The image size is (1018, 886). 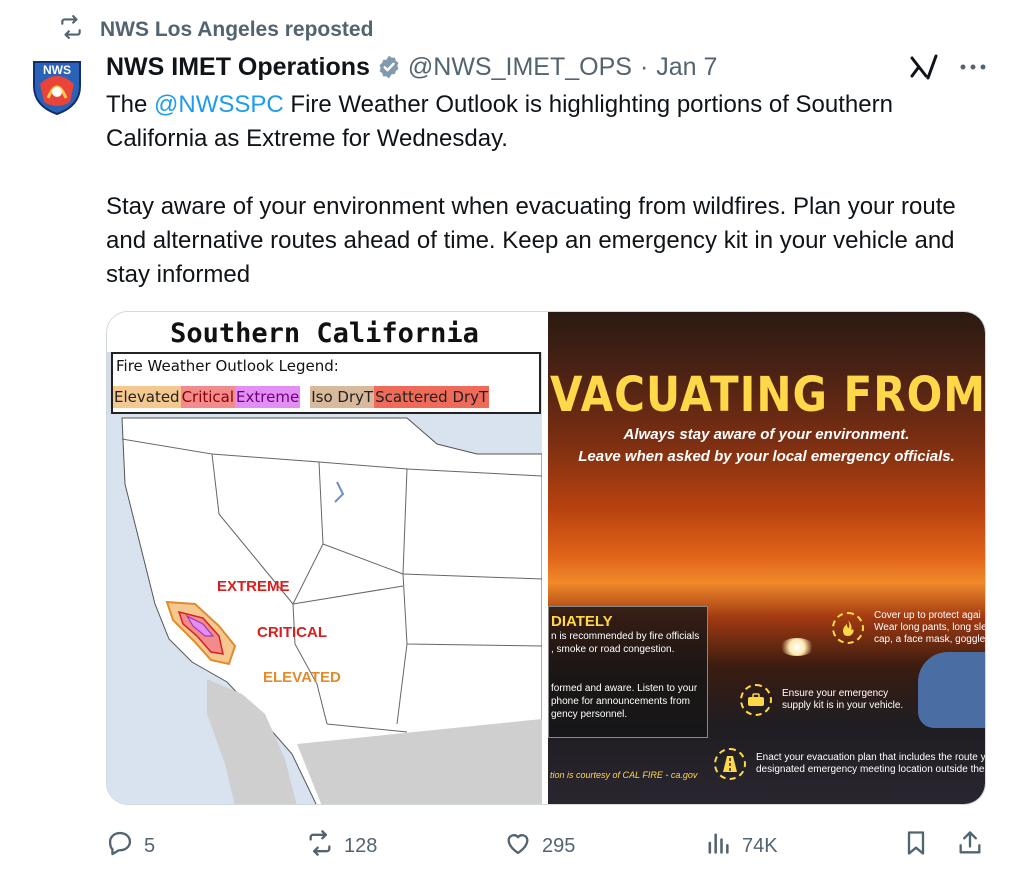 I want to click on wildfire-tip2-line-2: supply kit is in your vehicle., so click(x=843, y=705).